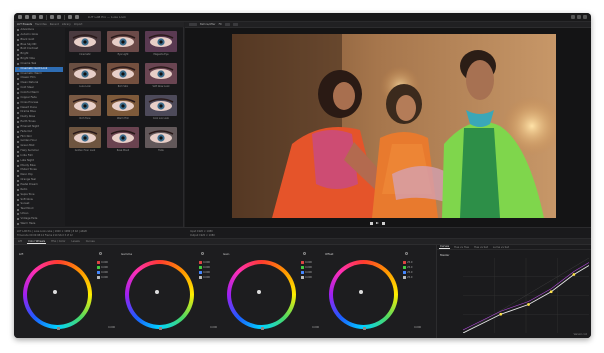  Describe the element at coordinates (410, 267) in the screenshot. I see `channel-value: 25.0` at that location.